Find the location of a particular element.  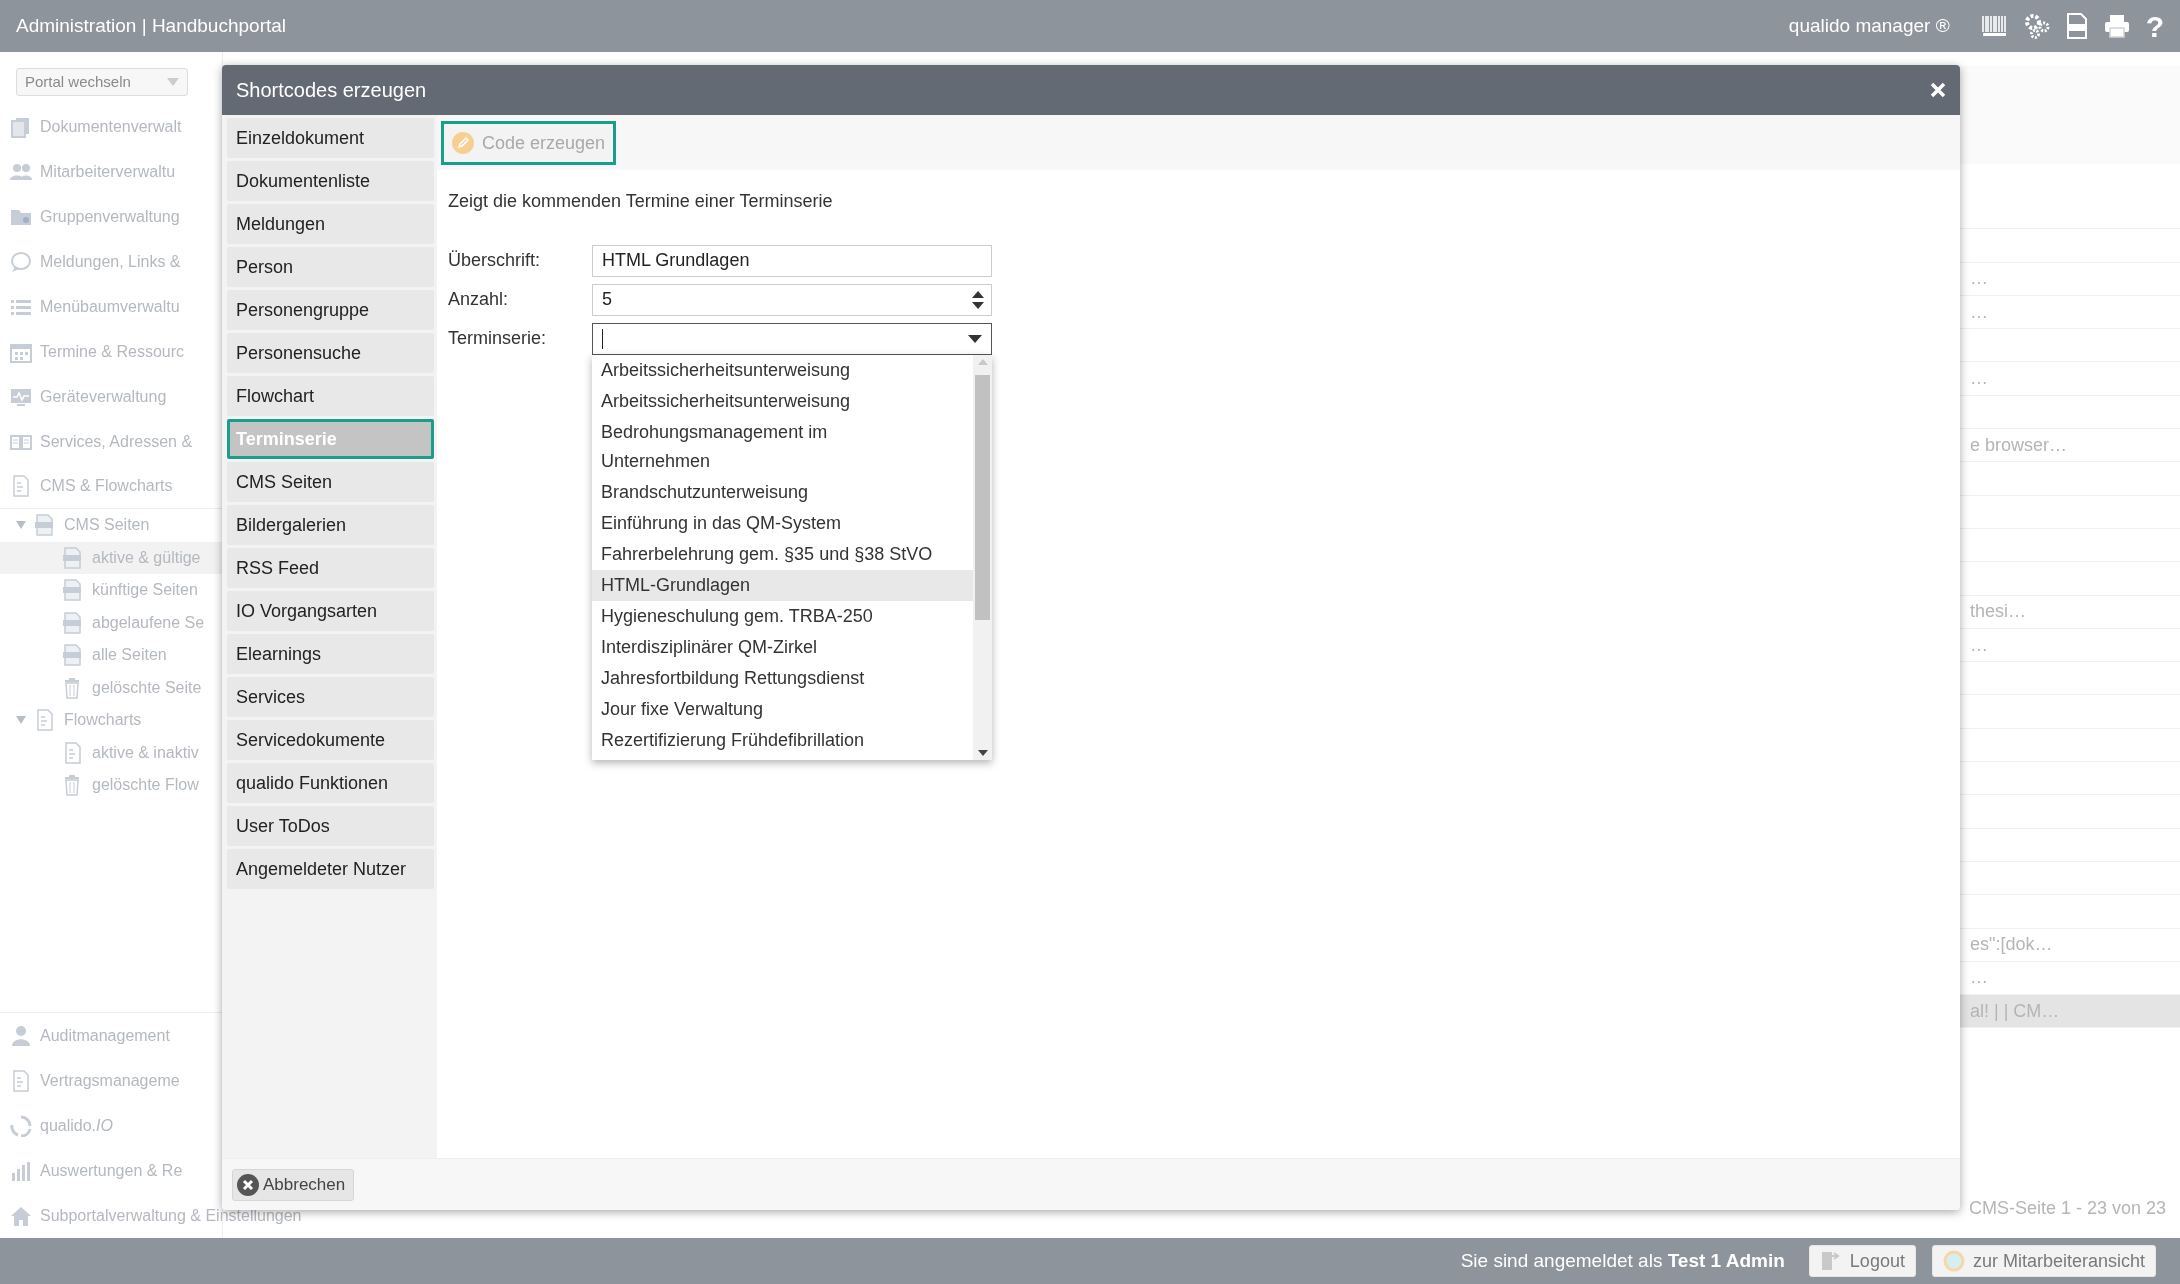

select-field is located at coordinates (792, 338).